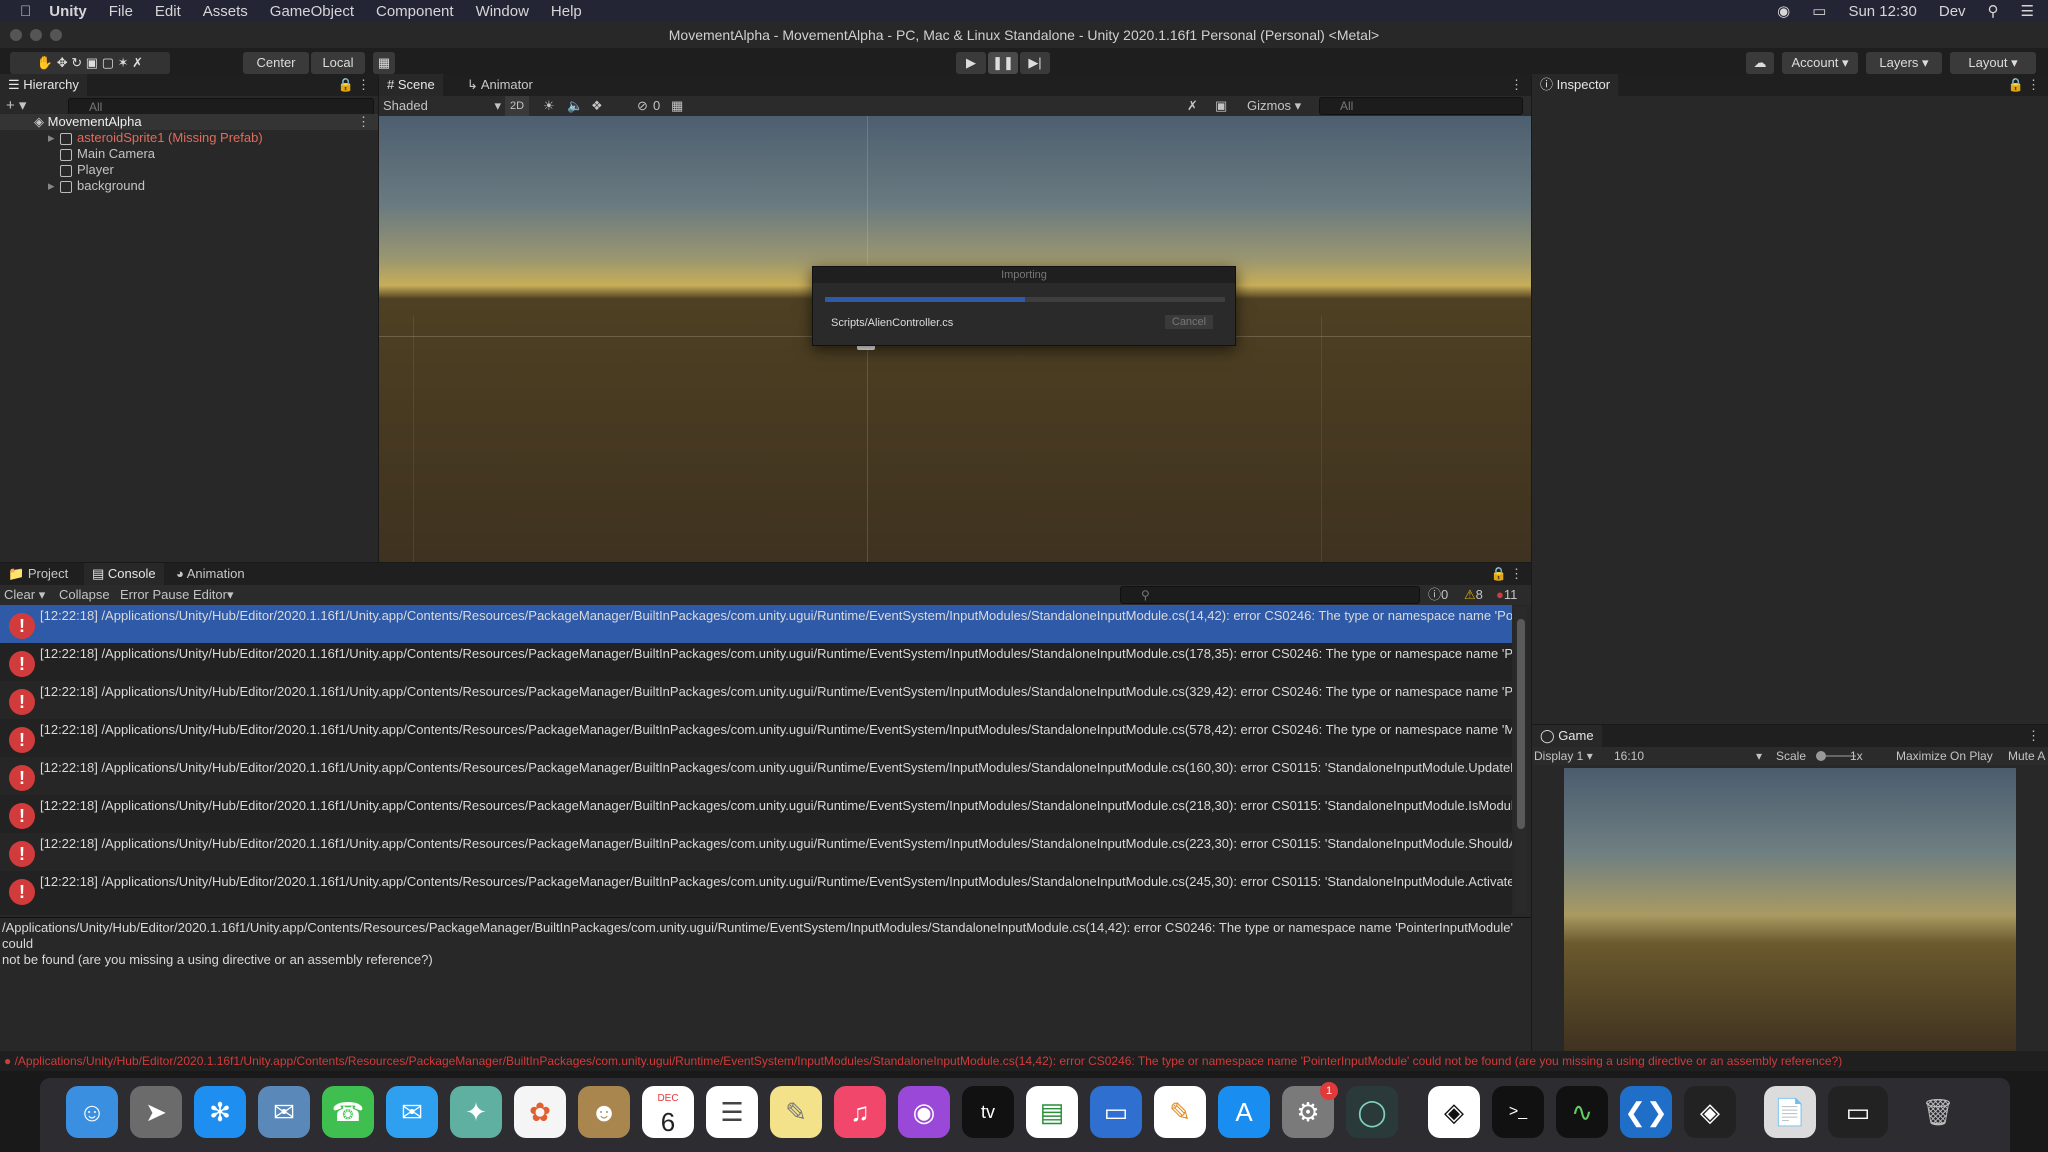 This screenshot has height=1152, width=2048. What do you see at coordinates (156, 1112) in the screenshot?
I see `launchpad-icon: ➤` at bounding box center [156, 1112].